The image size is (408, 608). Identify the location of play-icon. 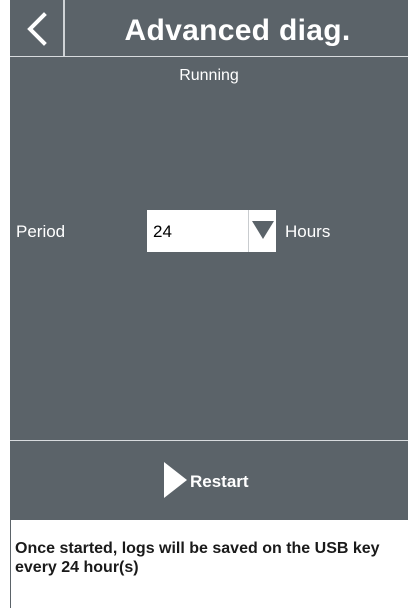
(175, 480).